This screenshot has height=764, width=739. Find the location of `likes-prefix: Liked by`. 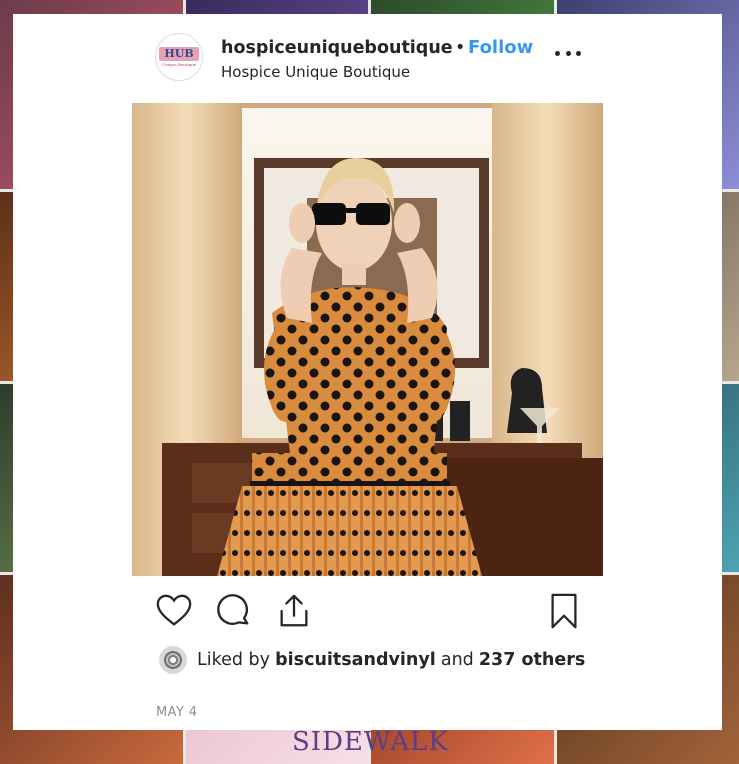

likes-prefix: Liked by is located at coordinates (234, 660).